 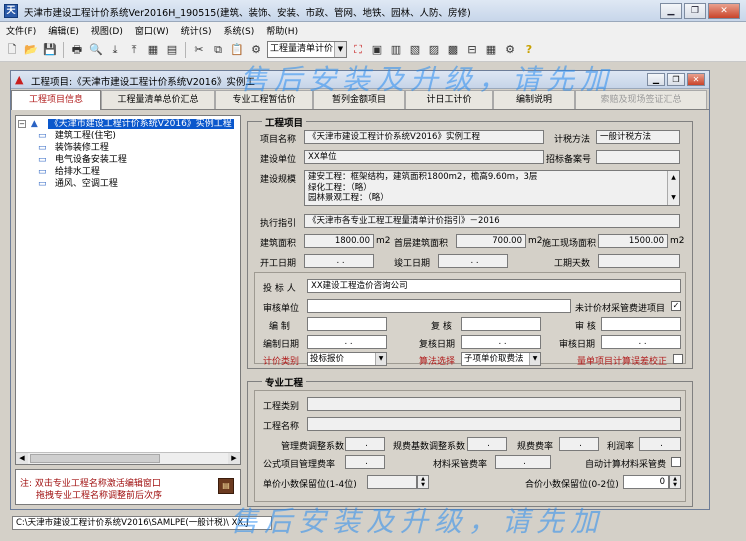 What do you see at coordinates (534, 99) in the screenshot?
I see `tab-description: 编制说明` at bounding box center [534, 99].